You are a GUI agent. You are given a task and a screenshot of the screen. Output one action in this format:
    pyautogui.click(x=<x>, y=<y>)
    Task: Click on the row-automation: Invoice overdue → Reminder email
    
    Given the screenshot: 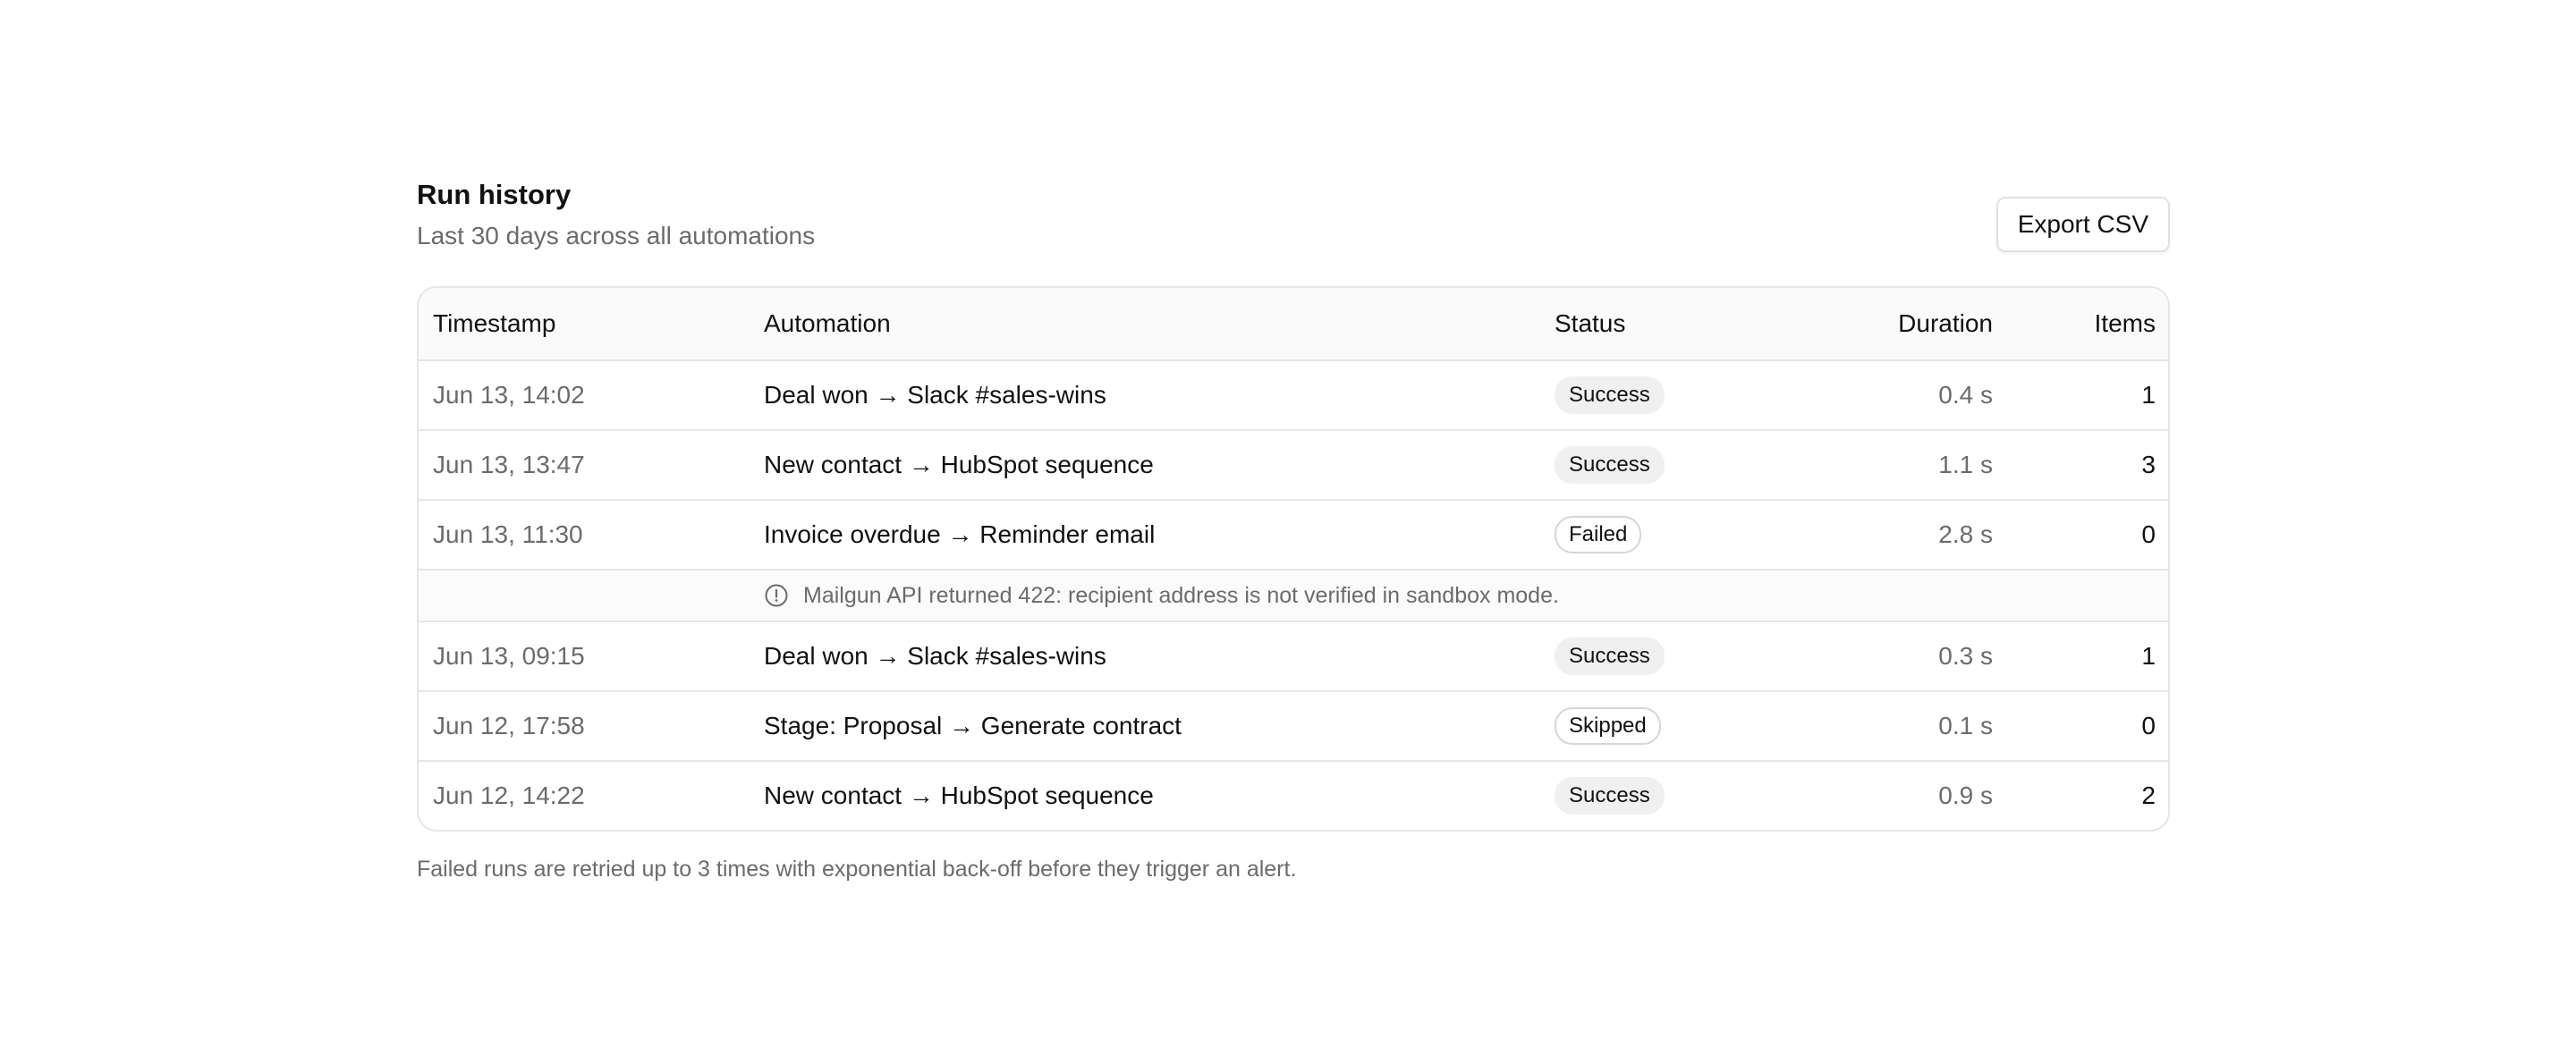 What is the action you would take?
    pyautogui.click(x=960, y=534)
    